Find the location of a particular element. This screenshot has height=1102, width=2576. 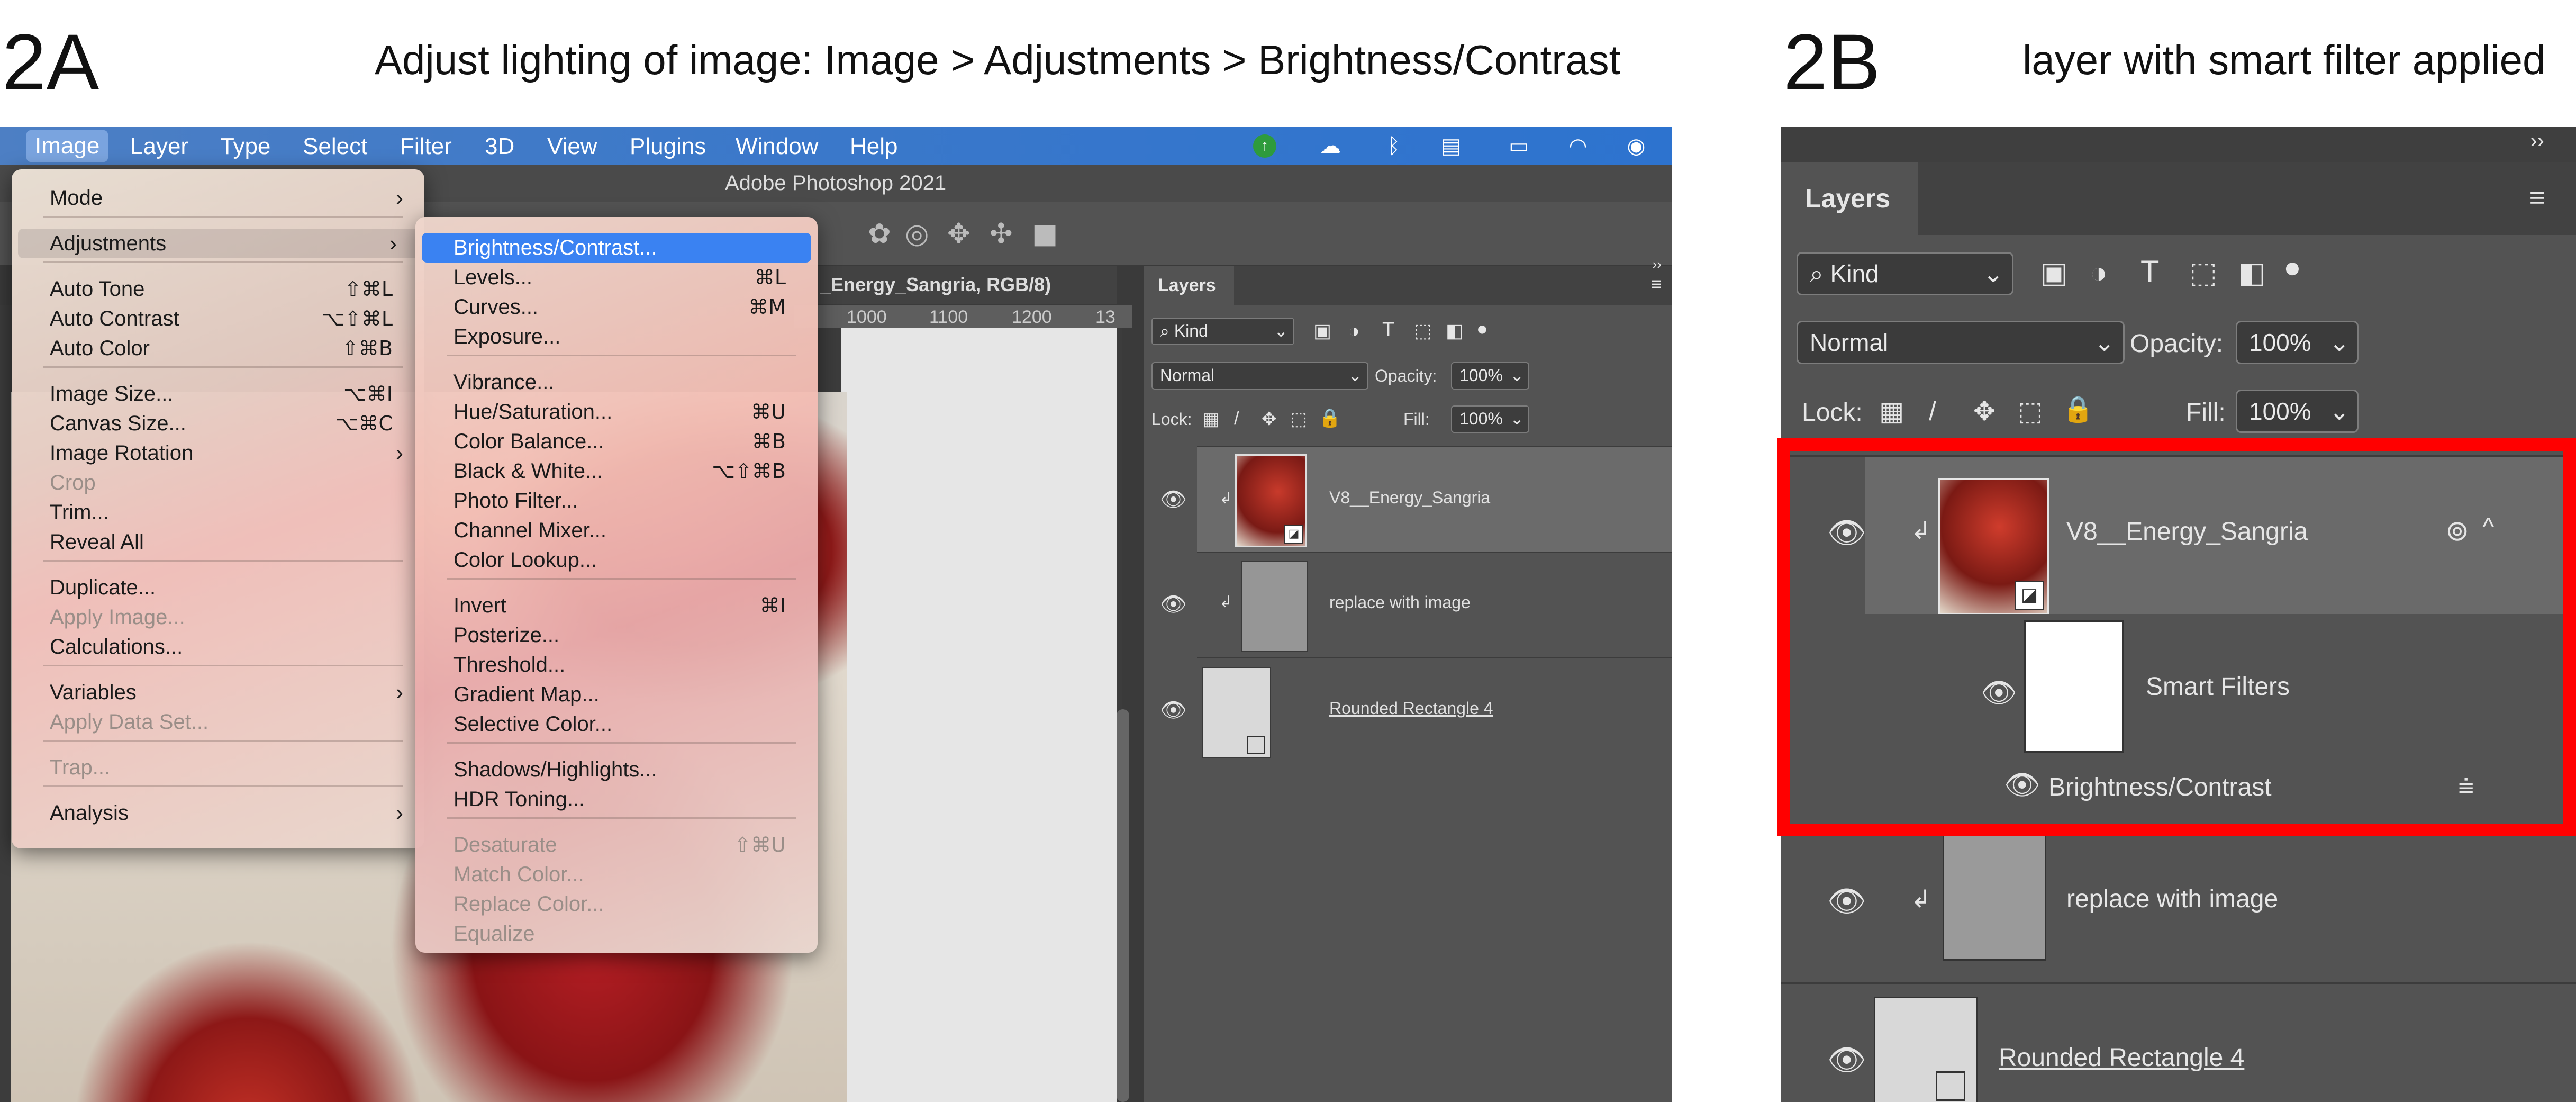

menu-item-color-balance: Color Balance... ⌘B is located at coordinates (616, 441).